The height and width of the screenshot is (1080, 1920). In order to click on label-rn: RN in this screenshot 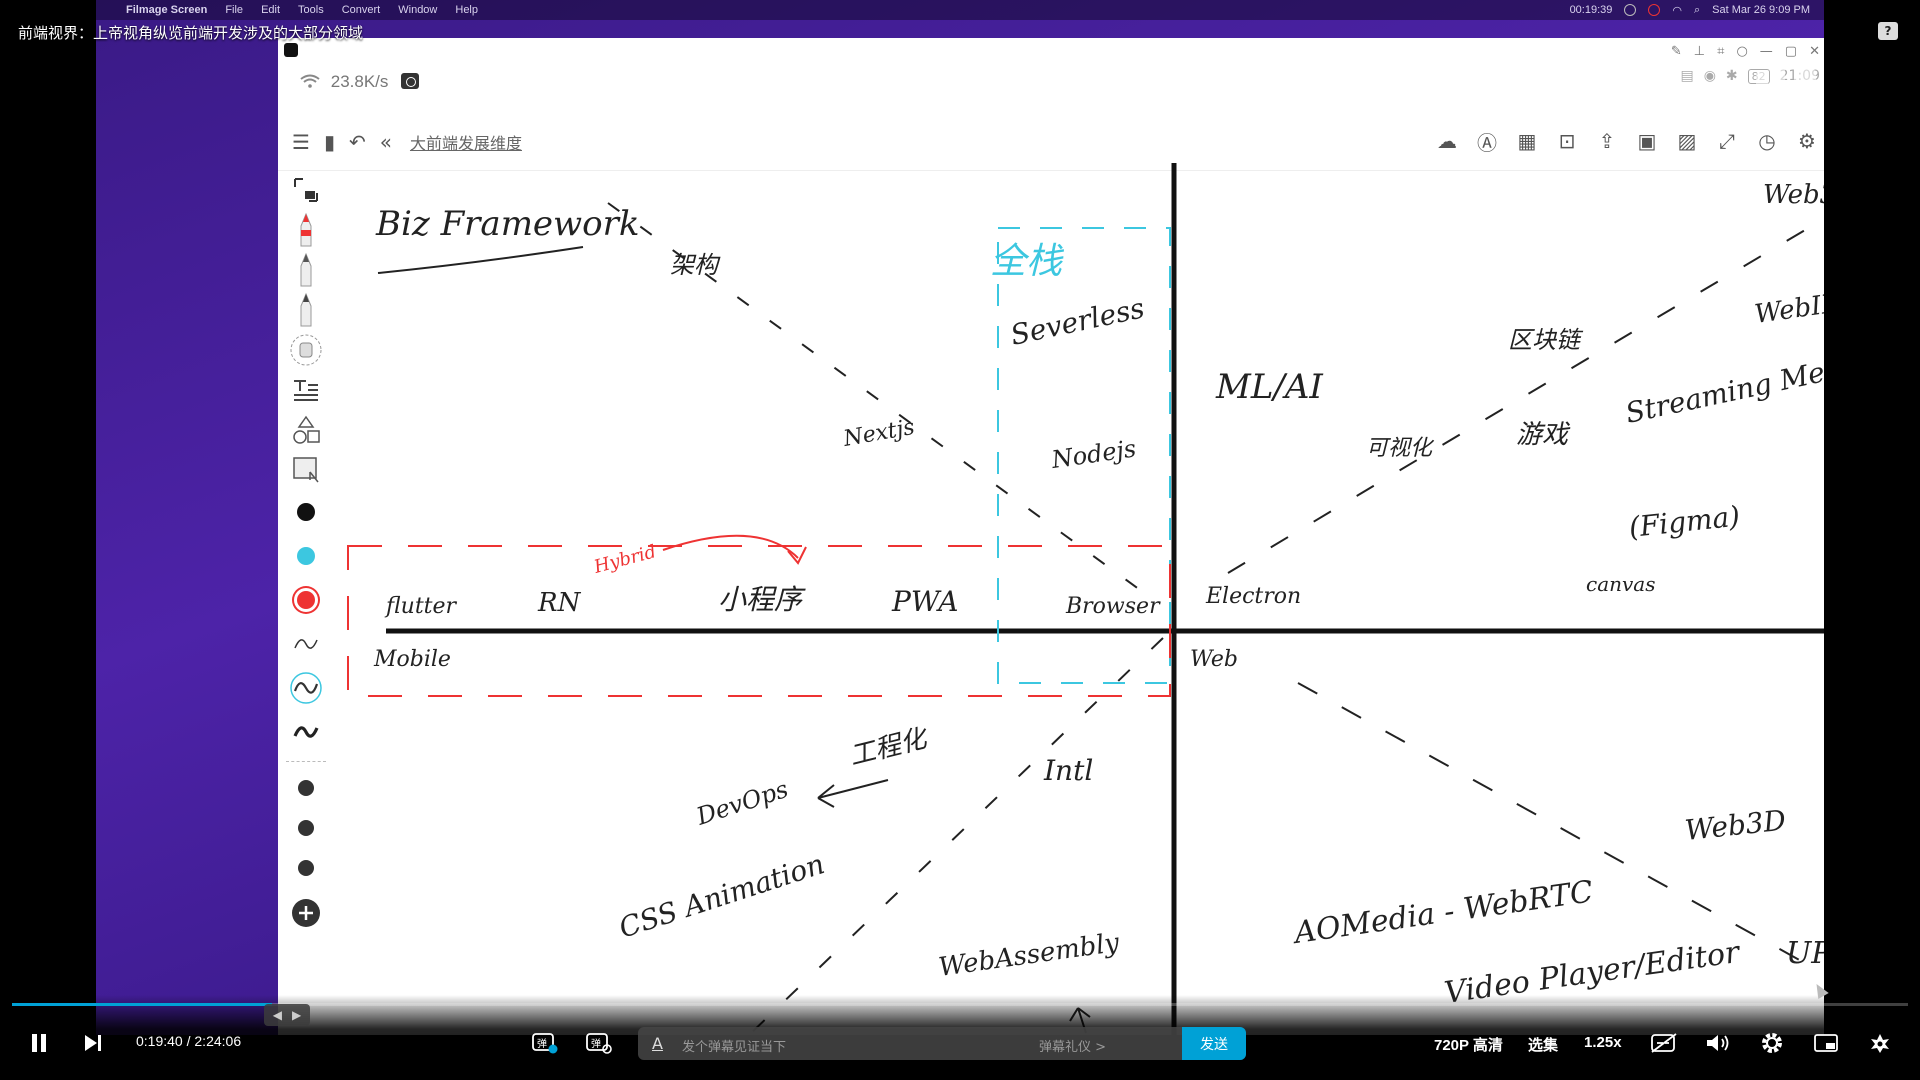, I will do `click(559, 603)`.